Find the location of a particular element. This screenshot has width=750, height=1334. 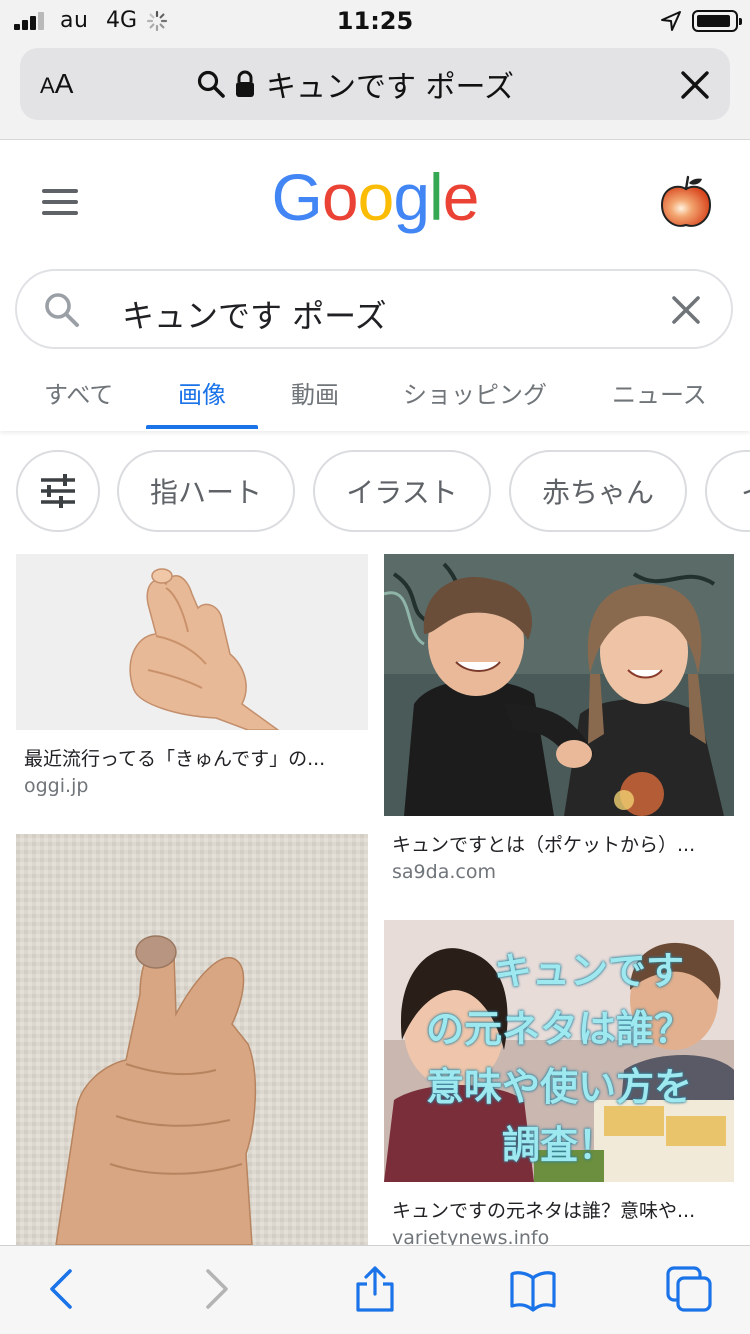

tab-all: すべて is located at coordinates (78, 392).